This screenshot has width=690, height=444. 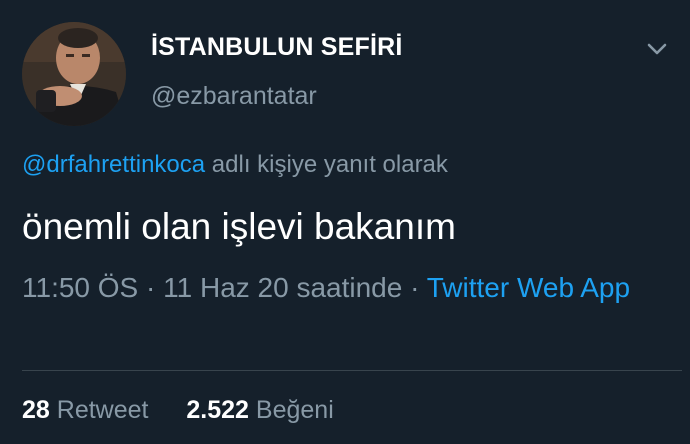 What do you see at coordinates (178, 410) in the screenshot?
I see `tweet-stats: 28 Retweet 2.522 Beğeni` at bounding box center [178, 410].